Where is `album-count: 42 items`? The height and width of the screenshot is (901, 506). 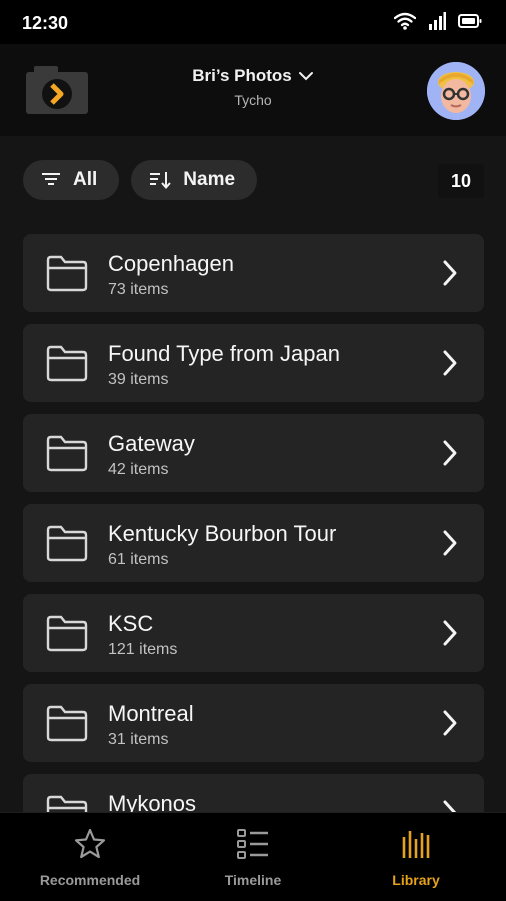 album-count: 42 items is located at coordinates (138, 469).